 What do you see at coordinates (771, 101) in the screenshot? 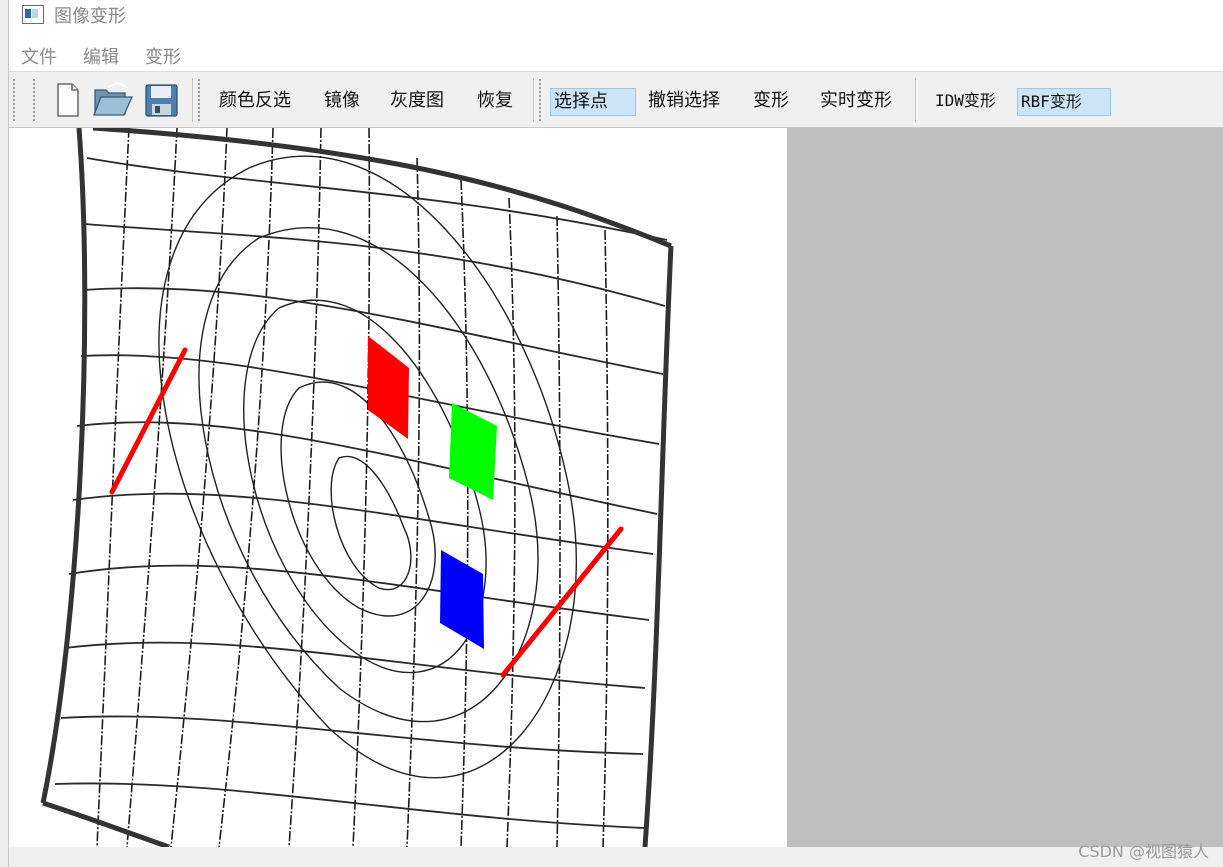
I see `warp-button: 变形` at bounding box center [771, 101].